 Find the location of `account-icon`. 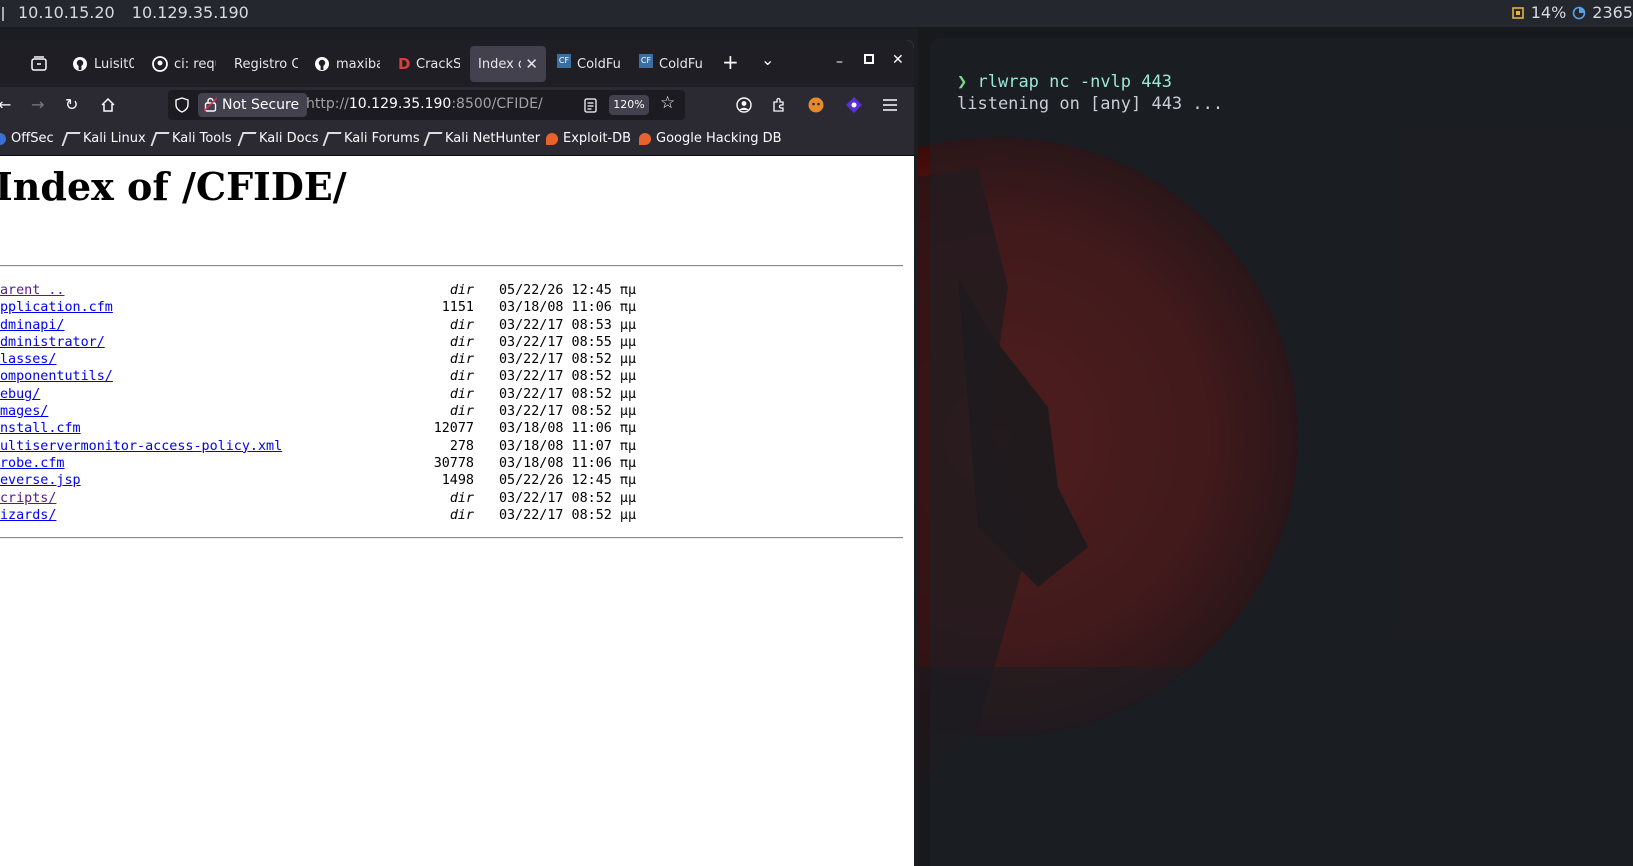

account-icon is located at coordinates (744, 105).